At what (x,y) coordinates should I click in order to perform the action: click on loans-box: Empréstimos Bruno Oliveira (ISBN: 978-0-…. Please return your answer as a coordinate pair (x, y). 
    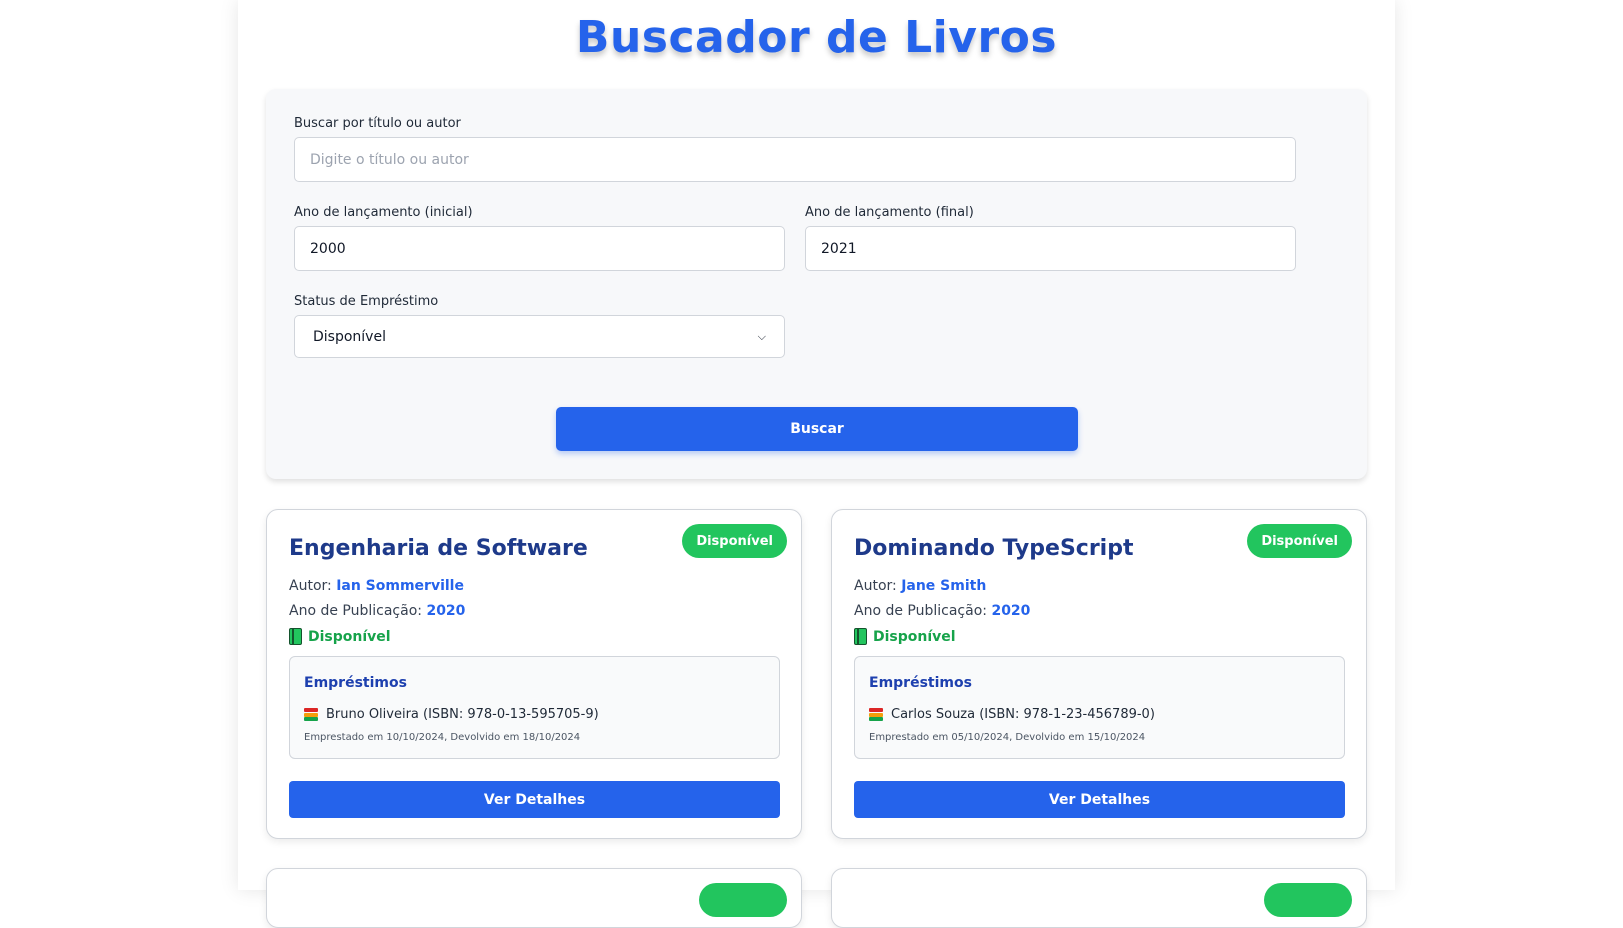
    Looking at the image, I should click on (534, 707).